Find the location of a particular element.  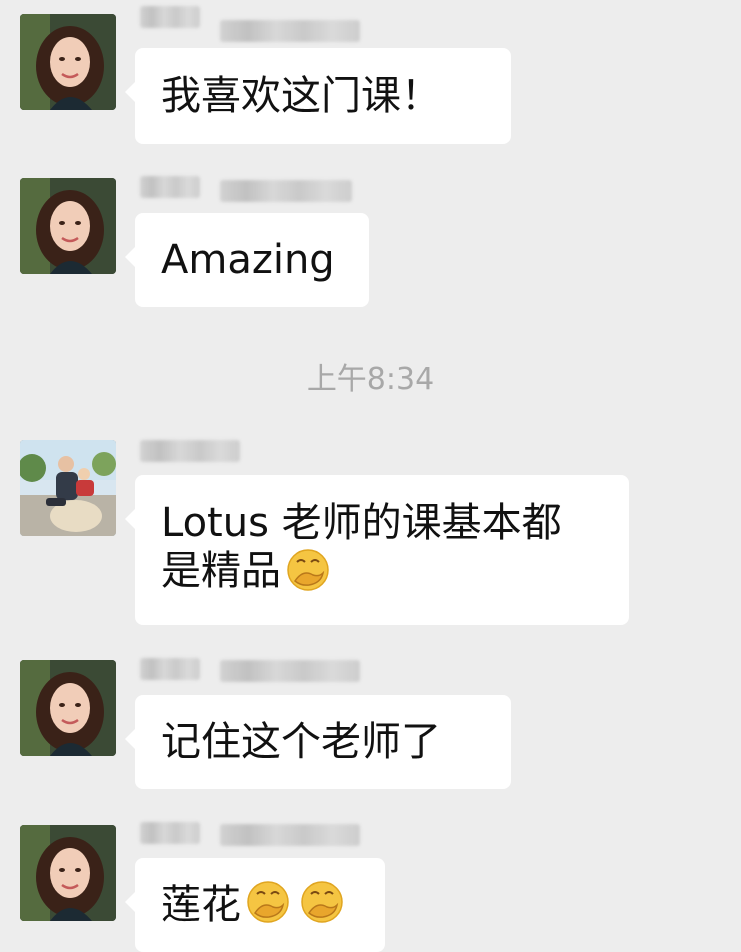

message-bubble: Amazing is located at coordinates (247, 260).